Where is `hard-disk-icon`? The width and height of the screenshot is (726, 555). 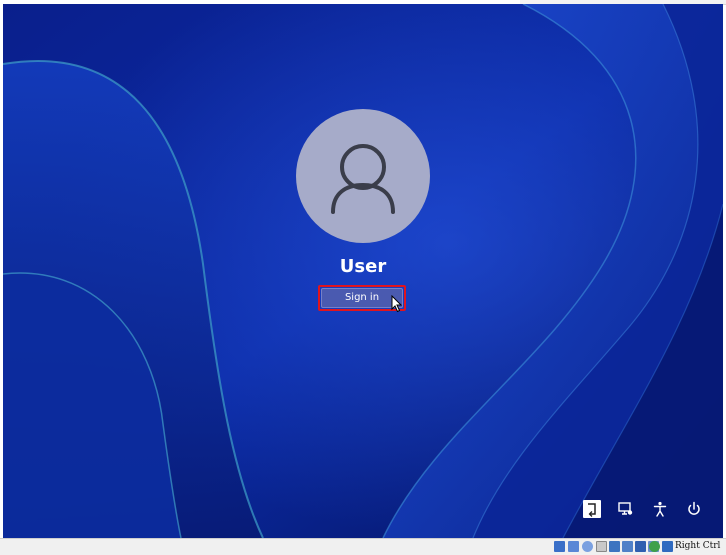
hard-disk-icon is located at coordinates (559, 546).